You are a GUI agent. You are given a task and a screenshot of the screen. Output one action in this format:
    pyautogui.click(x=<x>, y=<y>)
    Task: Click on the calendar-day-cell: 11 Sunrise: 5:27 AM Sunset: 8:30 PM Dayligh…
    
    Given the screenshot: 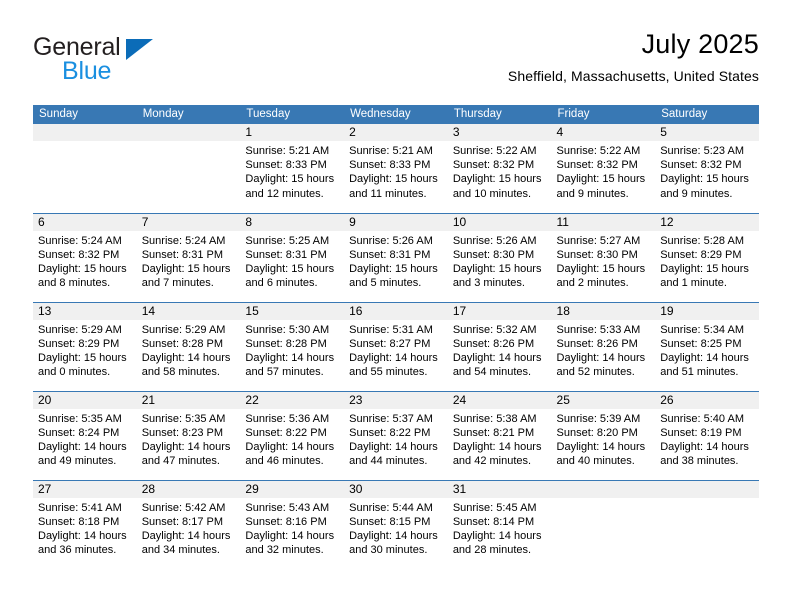 What is the action you would take?
    pyautogui.click(x=603, y=257)
    